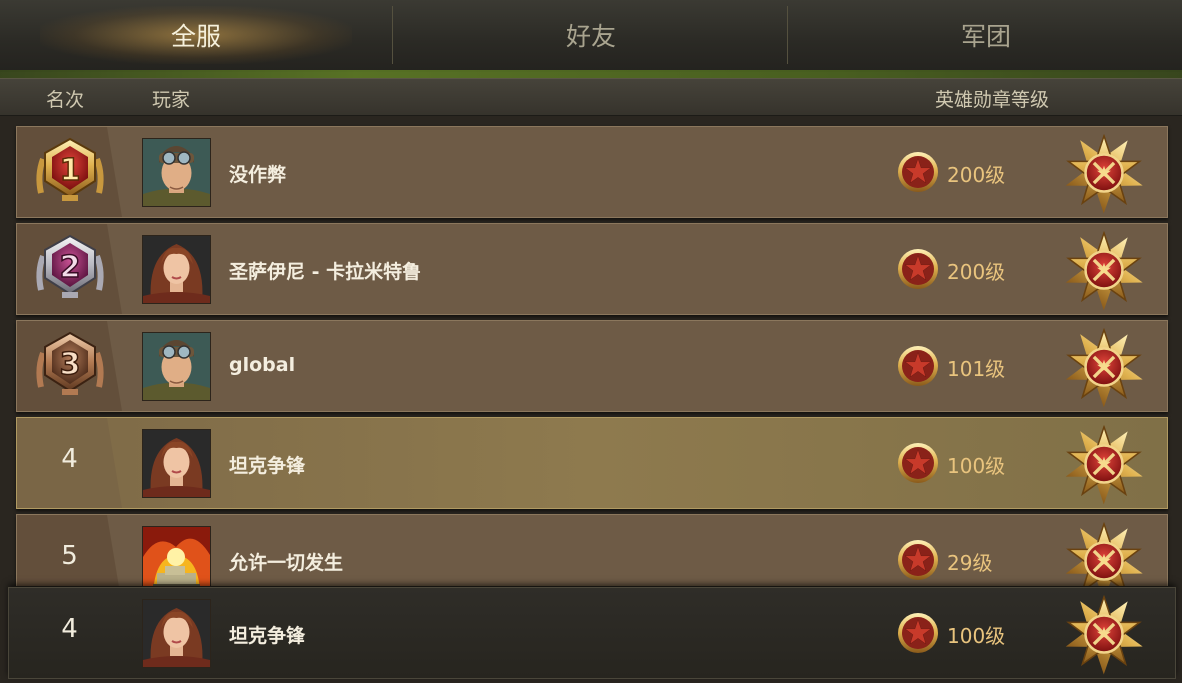  Describe the element at coordinates (69, 556) in the screenshot. I see `rank-number: 5` at that location.